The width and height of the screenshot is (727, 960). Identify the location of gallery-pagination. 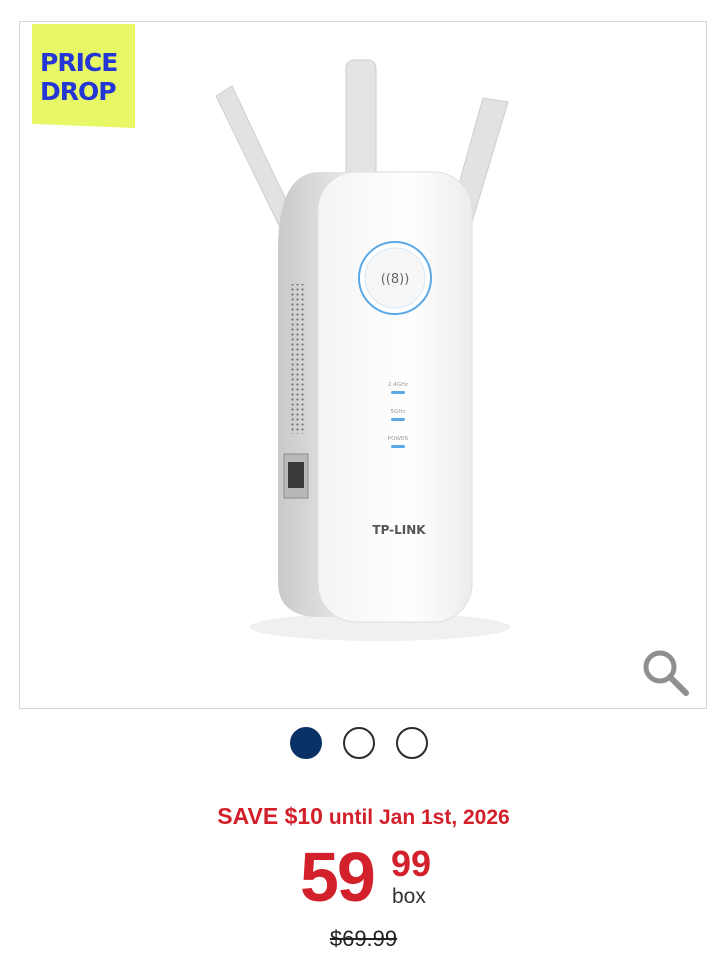
(359, 743).